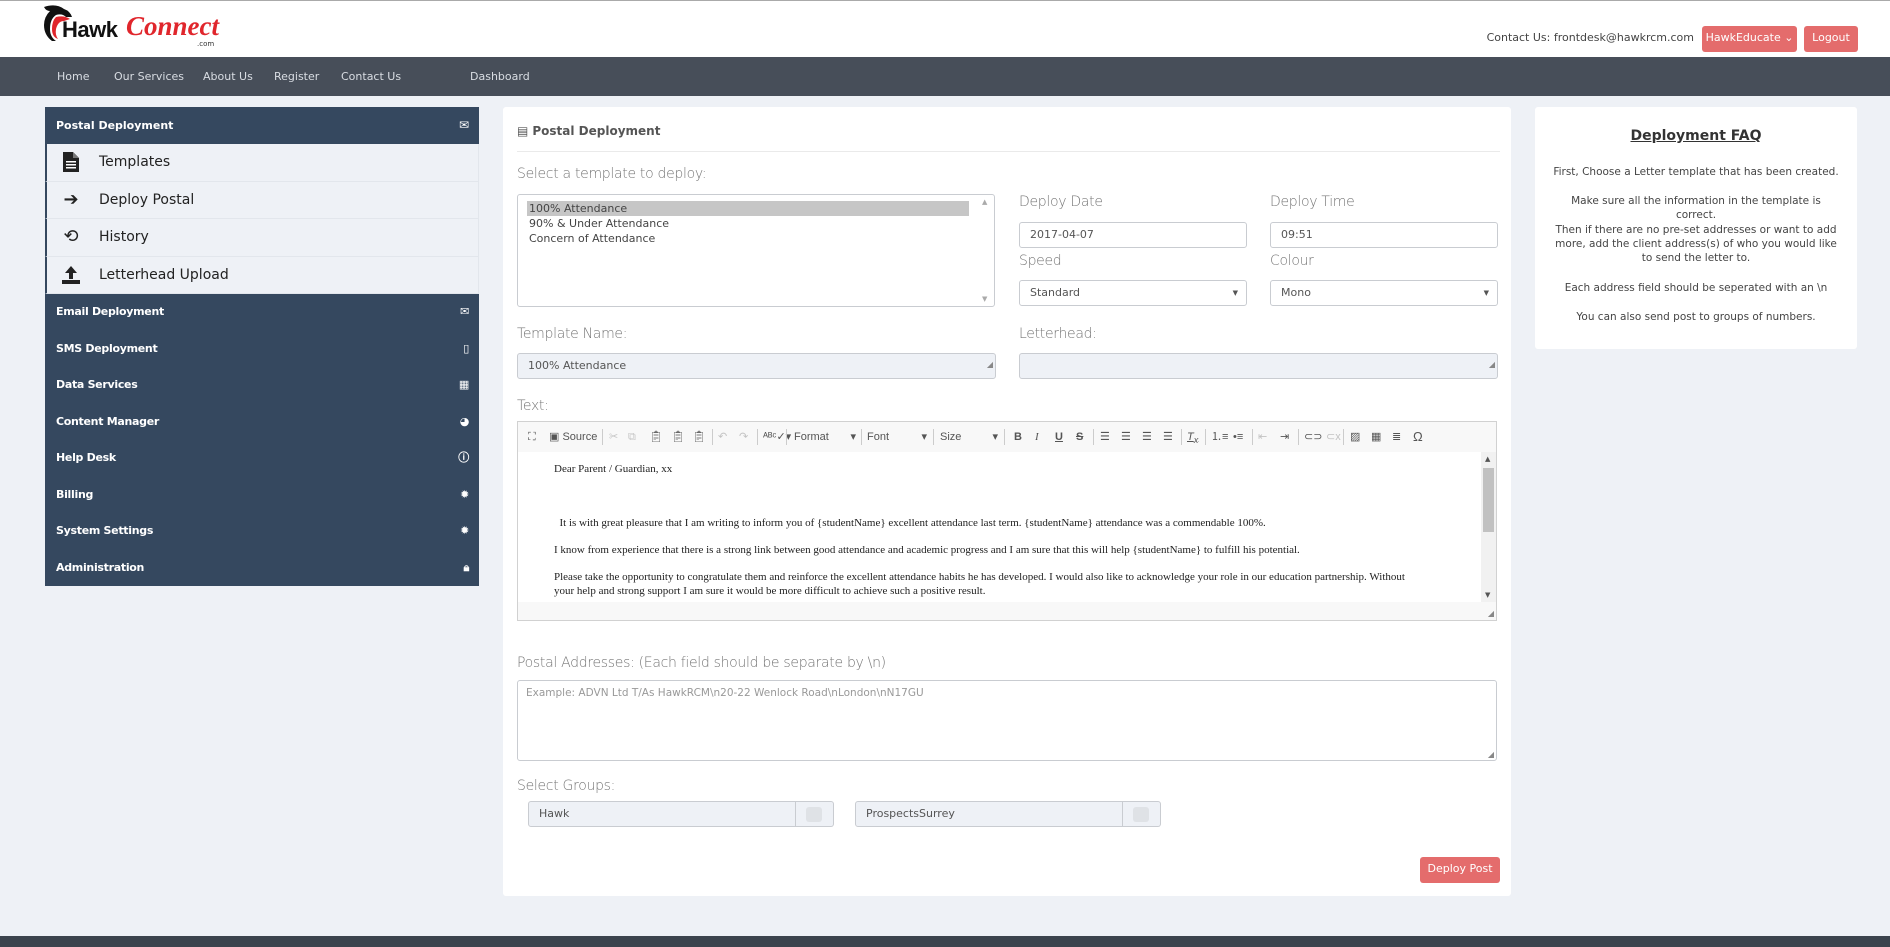  What do you see at coordinates (1258, 366) in the screenshot?
I see `letterhead-input: ◢` at bounding box center [1258, 366].